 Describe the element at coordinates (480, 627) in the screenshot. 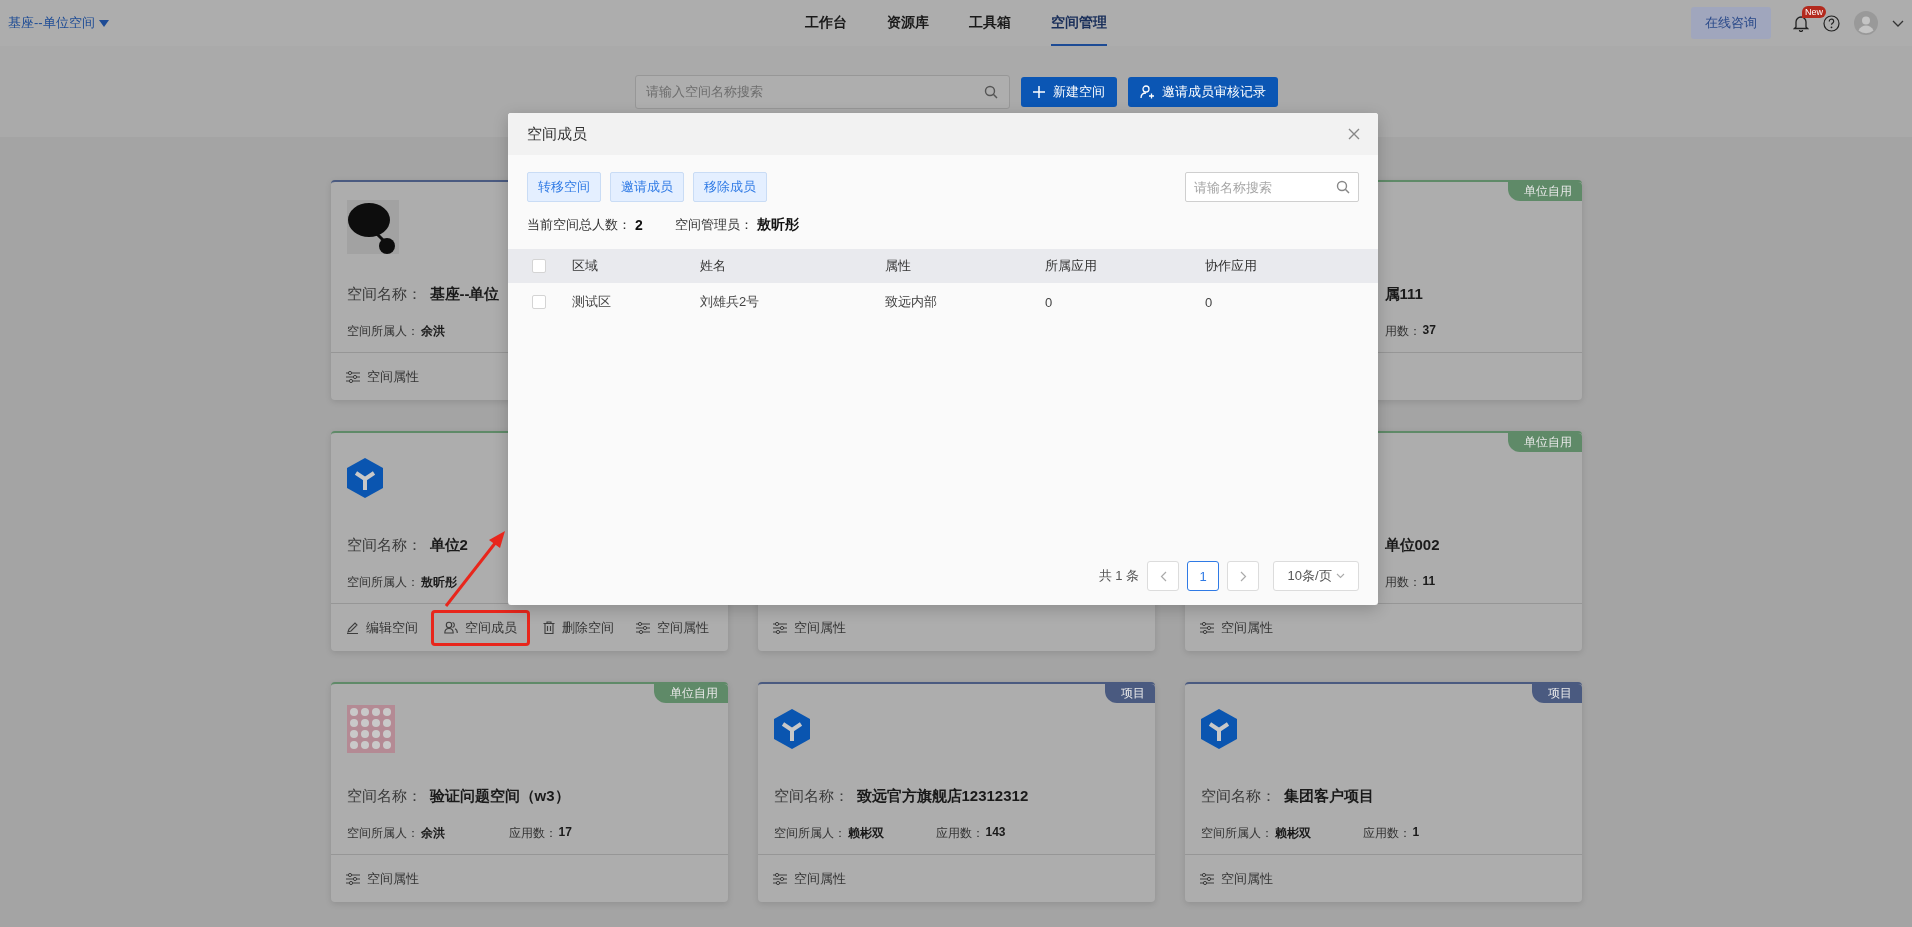

I see `space-members-button: 空间成员` at that location.